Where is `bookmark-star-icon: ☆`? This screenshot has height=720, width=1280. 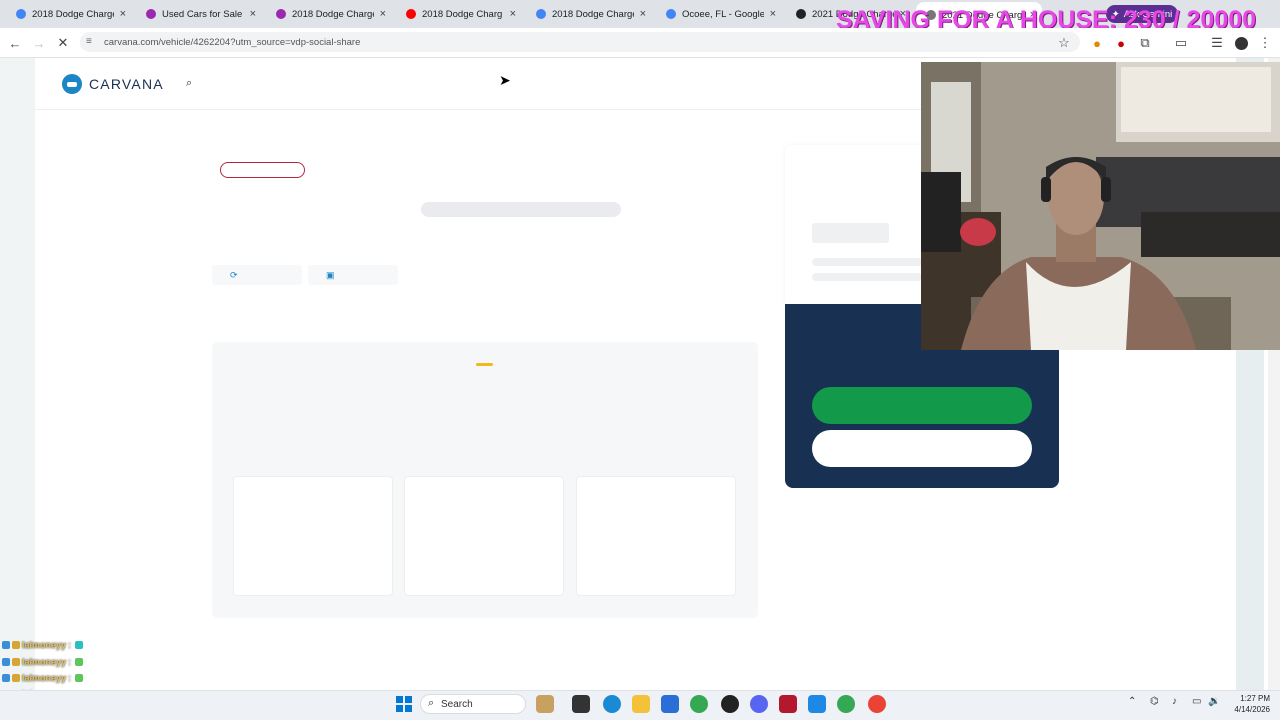
bookmark-star-icon: ☆ is located at coordinates (1064, 43).